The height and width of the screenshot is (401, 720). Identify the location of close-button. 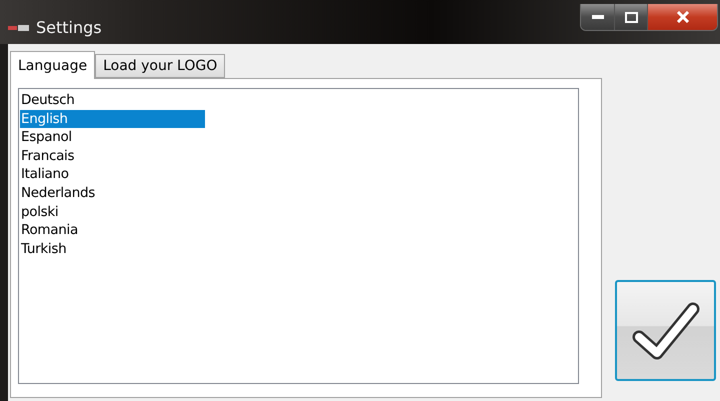
(682, 17).